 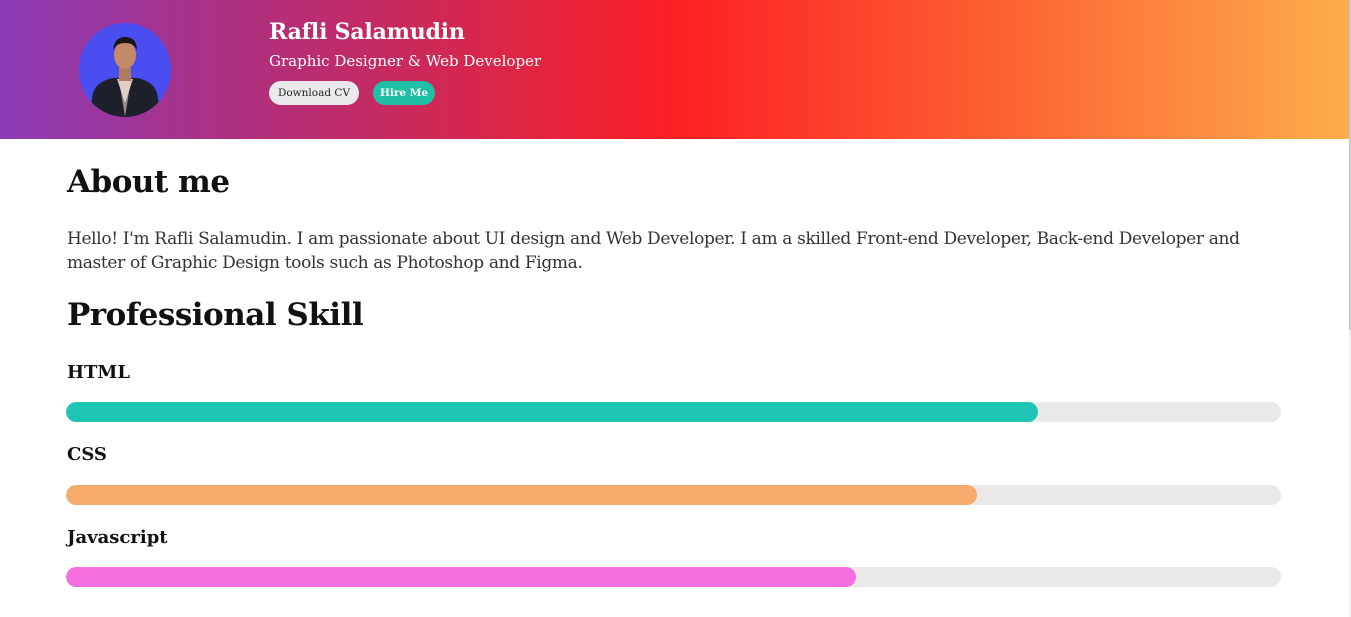 I want to click on skill-bar-css, so click(x=673, y=495).